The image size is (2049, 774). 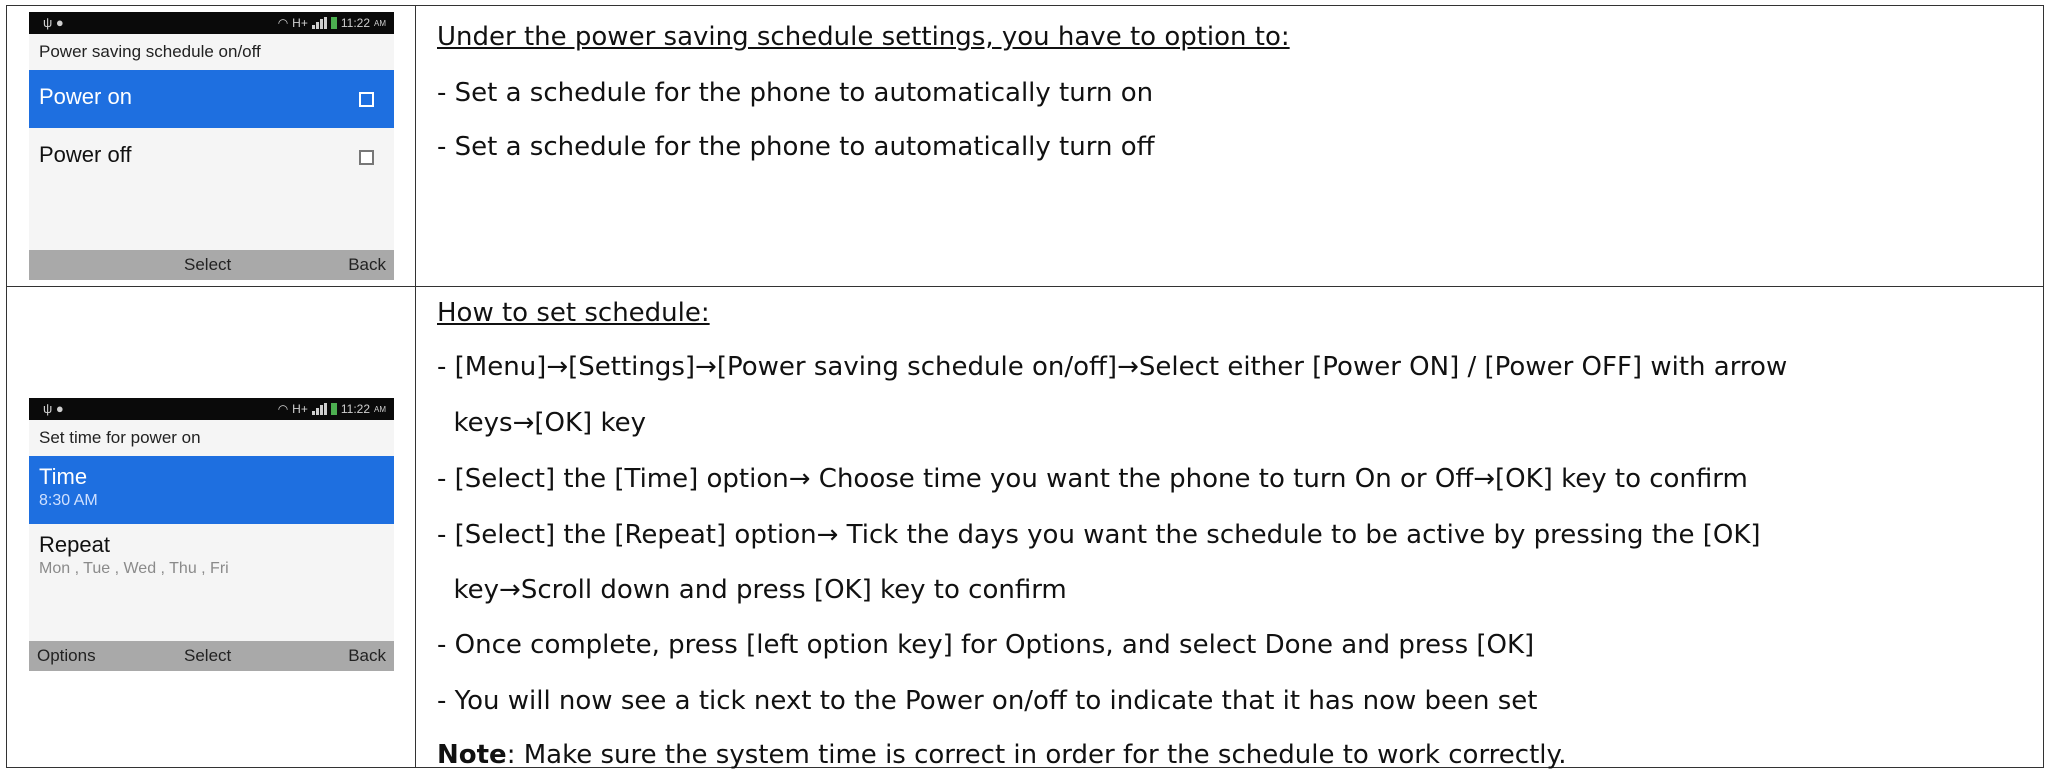 What do you see at coordinates (68, 500) in the screenshot?
I see `menu-item-value: 8:30 AM` at bounding box center [68, 500].